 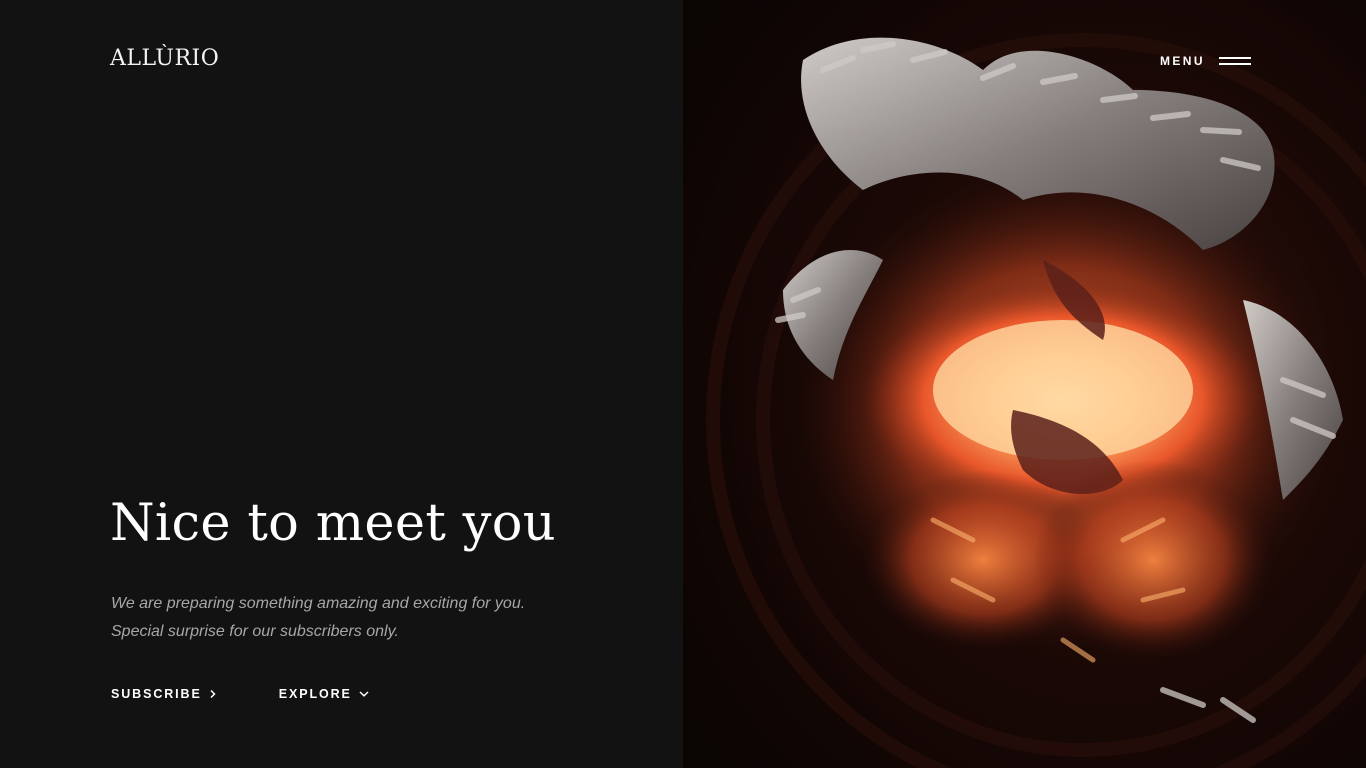 What do you see at coordinates (1234, 61) in the screenshot?
I see `hamburger-icon` at bounding box center [1234, 61].